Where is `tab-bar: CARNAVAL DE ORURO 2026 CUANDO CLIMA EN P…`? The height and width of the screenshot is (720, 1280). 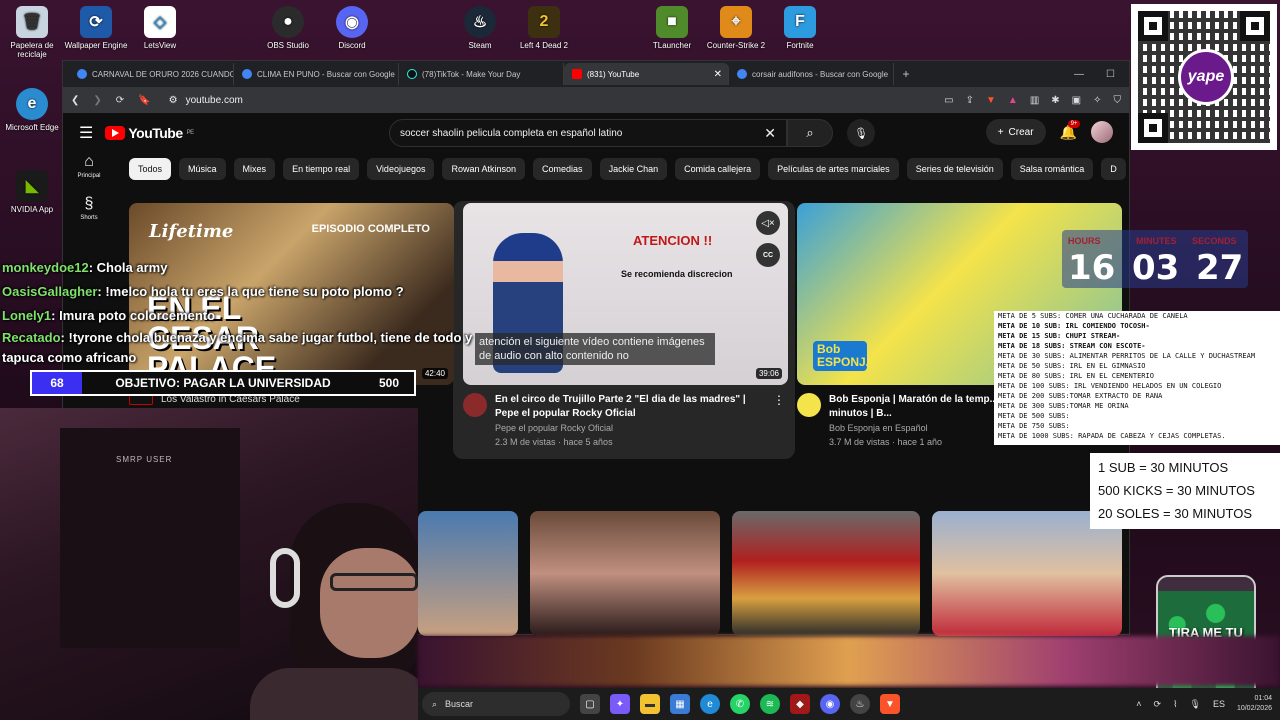
tab-bar: CARNAVAL DE ORURO 2026 CUANDO CLIMA EN P… is located at coordinates (596, 74).